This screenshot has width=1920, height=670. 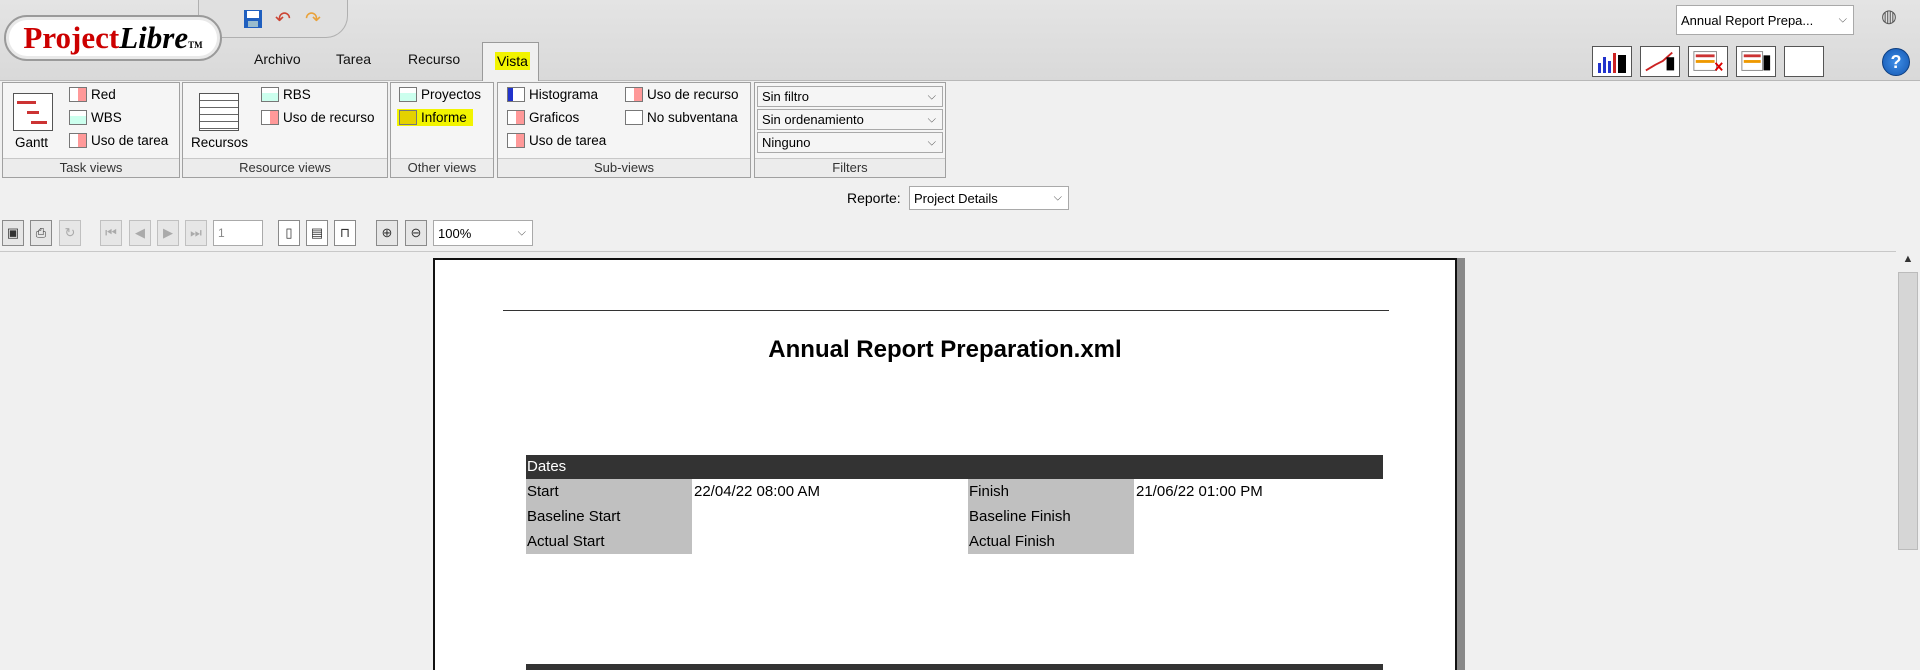 I want to click on project-selector: Annual Report Prepa... ⌵, so click(x=1765, y=20).